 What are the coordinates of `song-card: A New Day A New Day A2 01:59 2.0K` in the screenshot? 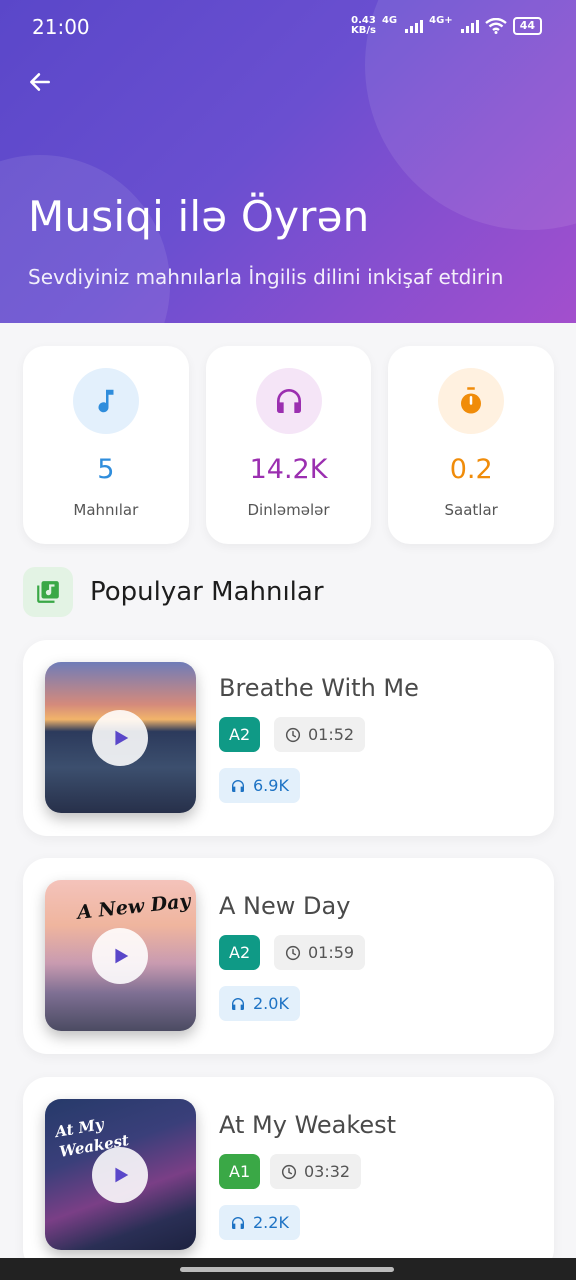 It's located at (288, 956).